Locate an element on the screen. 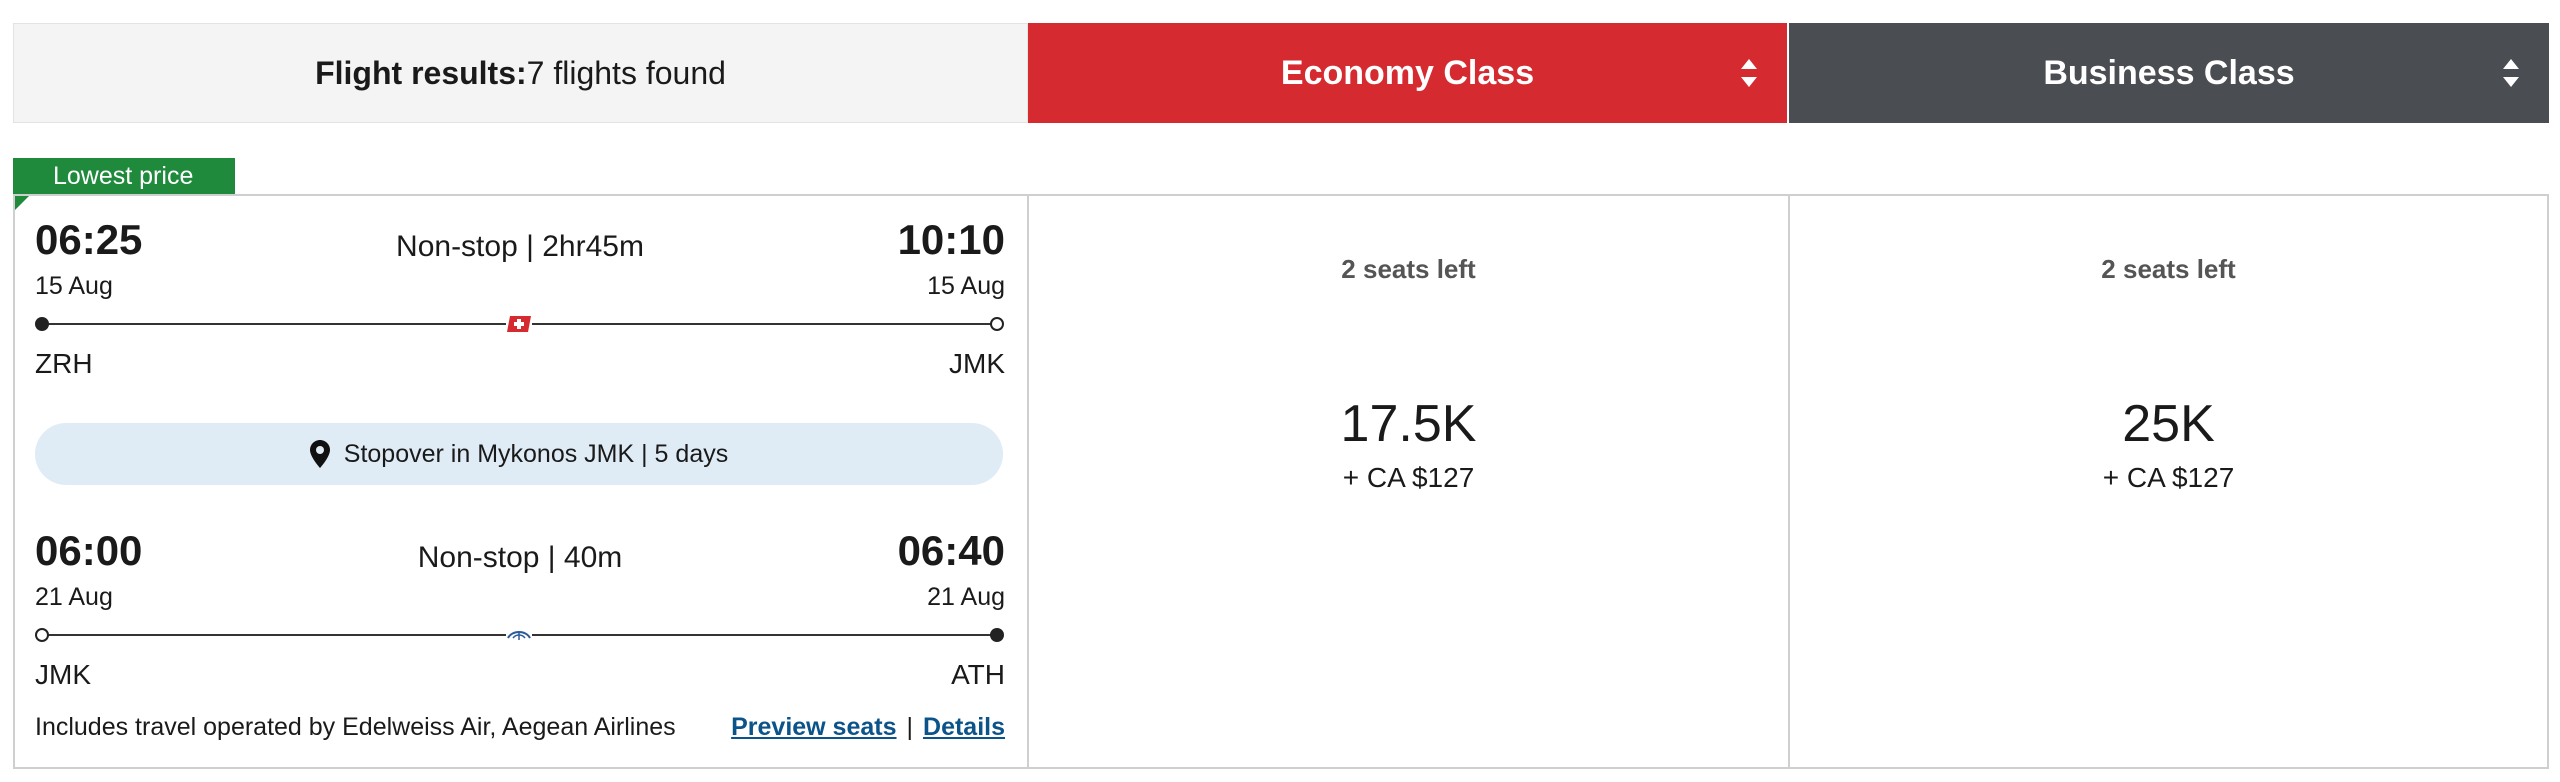 The image size is (2560, 782). results-header: Flight results: 7 flights found is located at coordinates (520, 73).